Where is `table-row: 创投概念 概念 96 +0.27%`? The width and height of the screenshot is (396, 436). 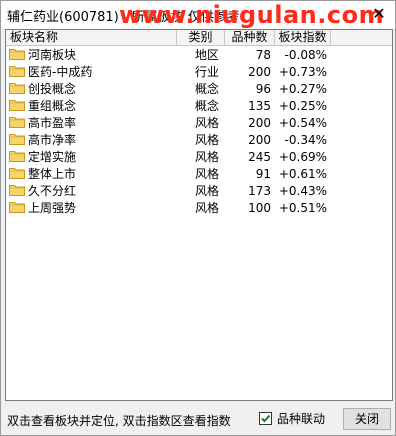
table-row: 创投概念 概念 96 +0.27% is located at coordinates (199, 89).